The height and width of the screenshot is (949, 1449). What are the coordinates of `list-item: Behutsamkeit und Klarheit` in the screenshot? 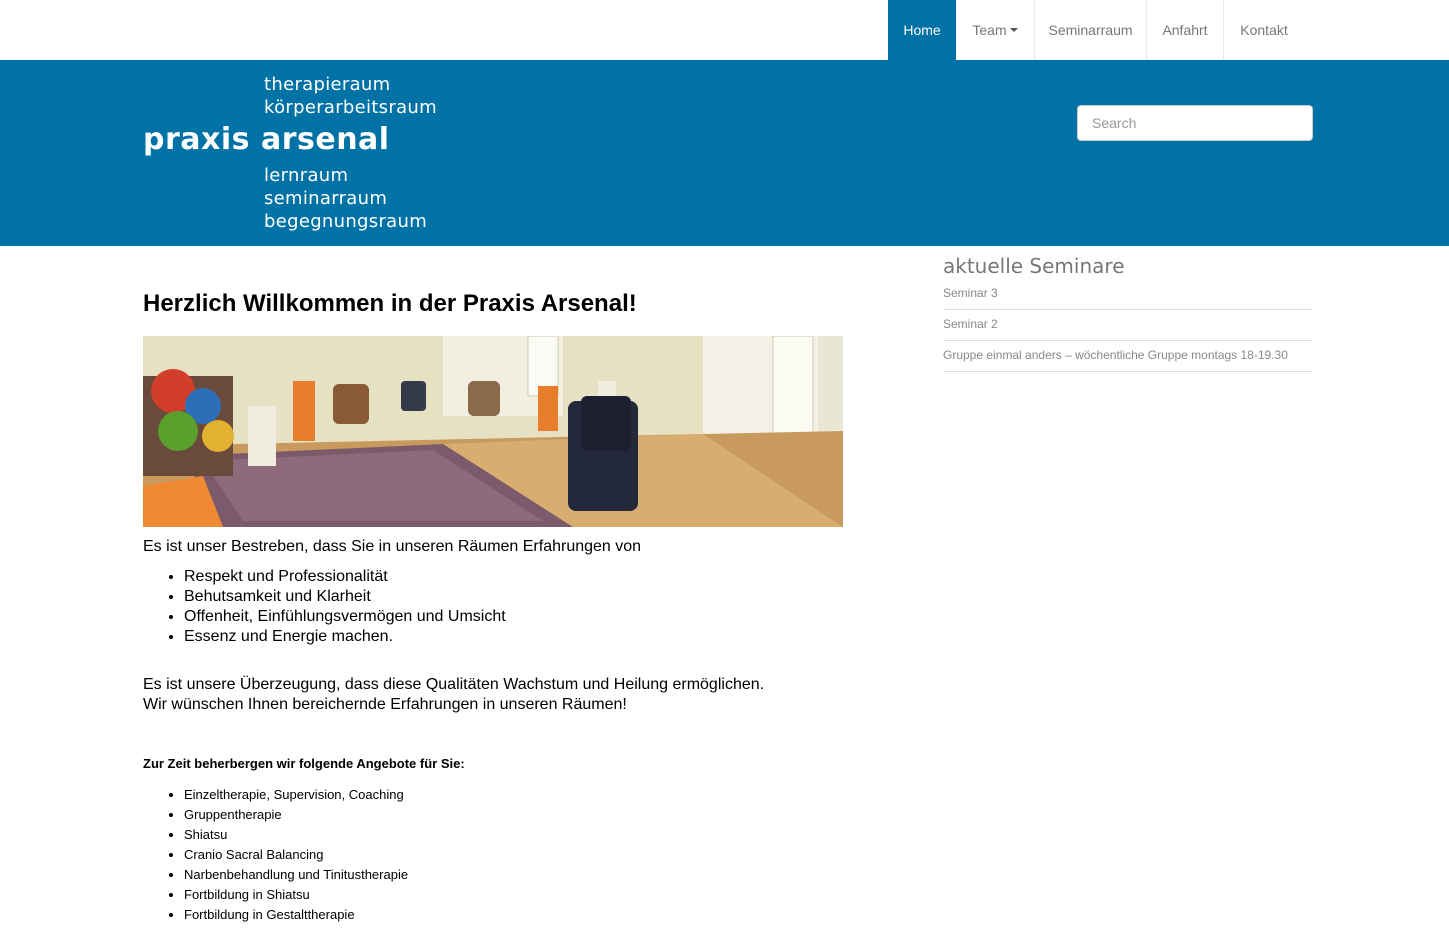 It's located at (345, 597).